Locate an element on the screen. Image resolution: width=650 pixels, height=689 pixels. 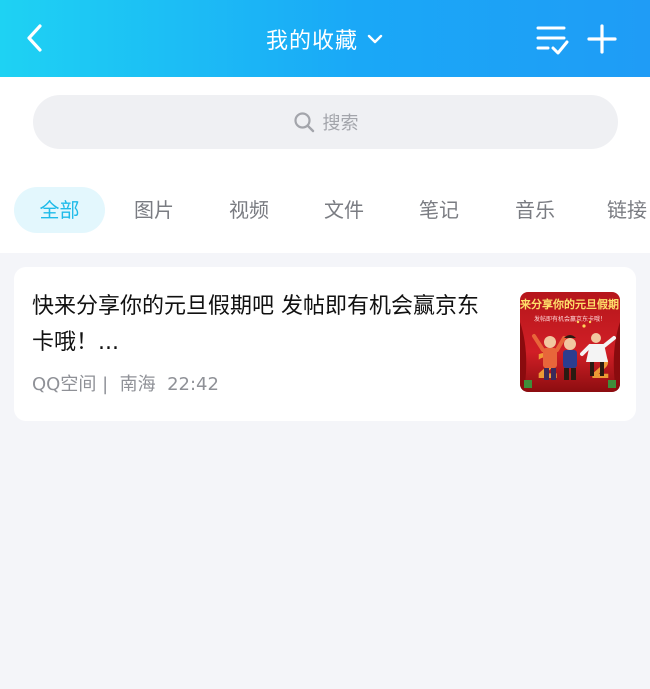
item-time: 22:42 is located at coordinates (193, 384).